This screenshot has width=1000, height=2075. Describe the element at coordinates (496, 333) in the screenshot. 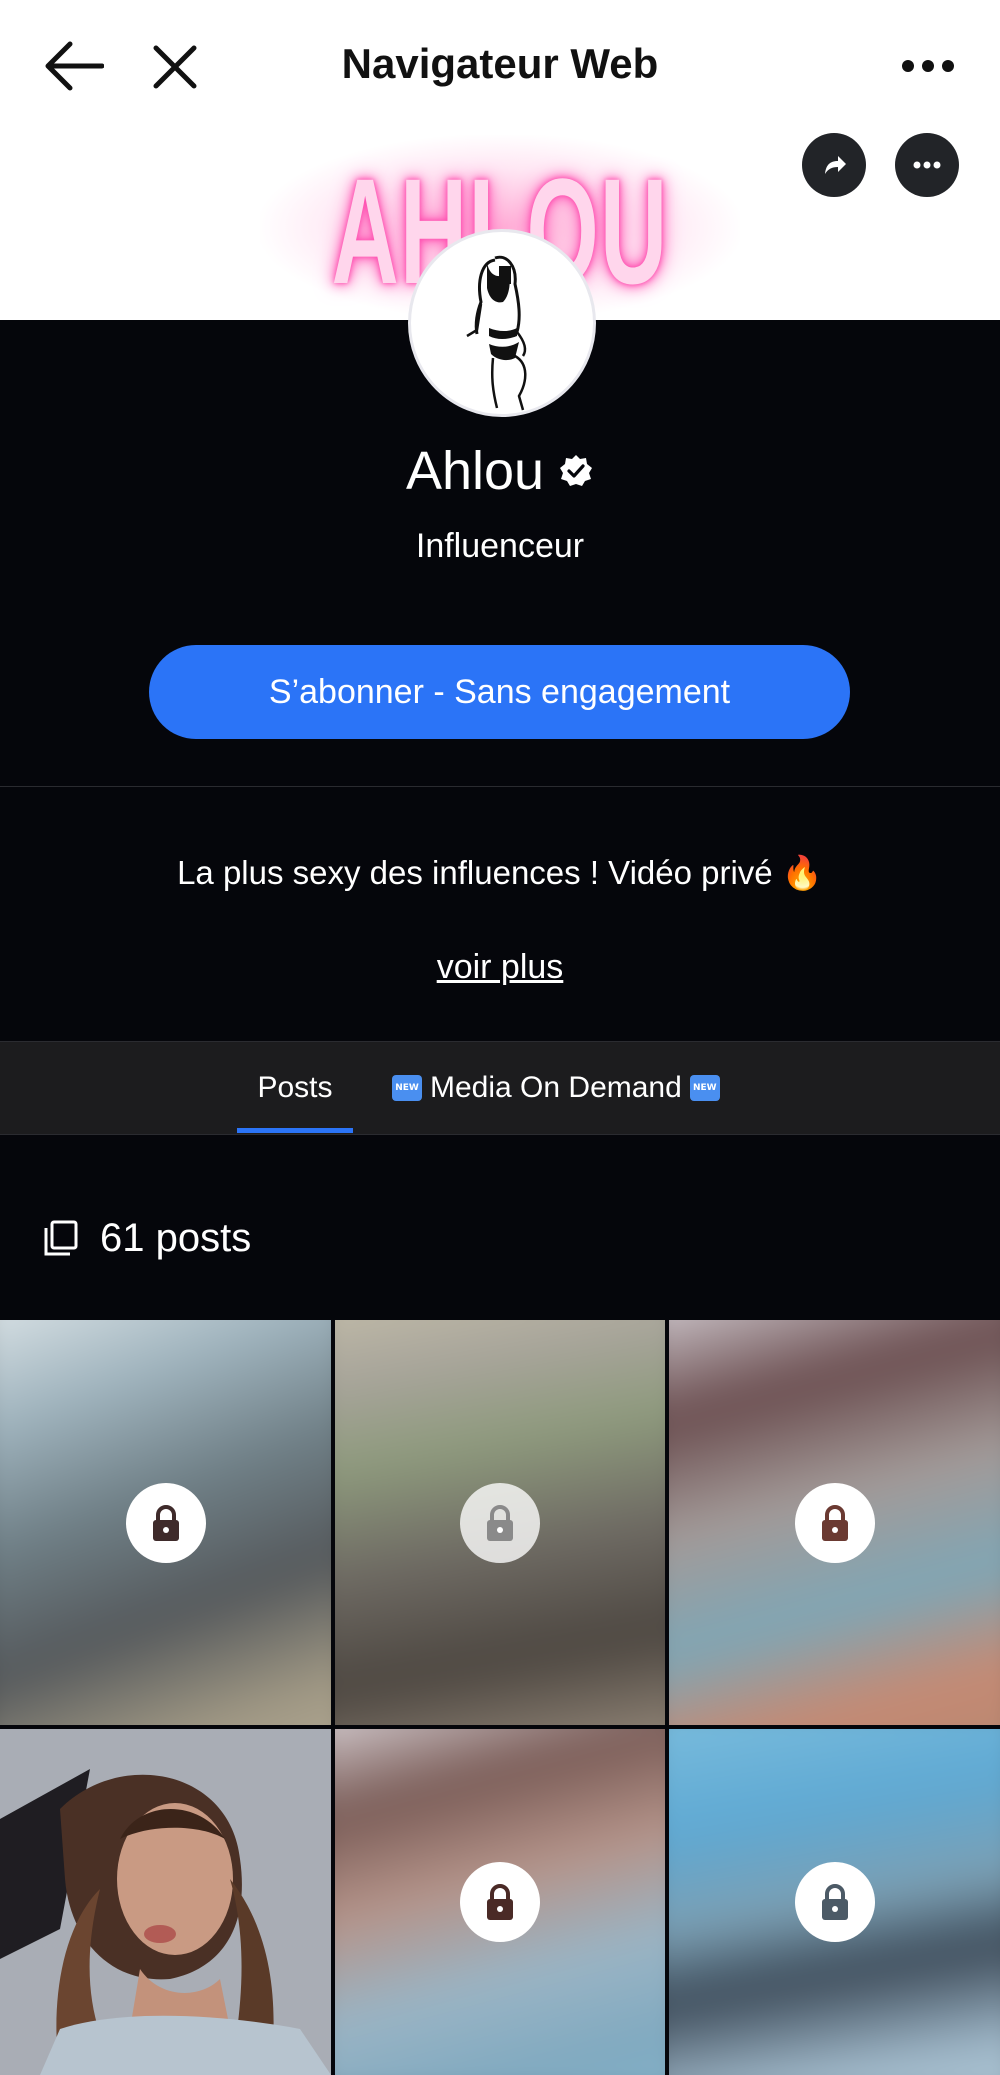

I see `avatar-illustration` at that location.